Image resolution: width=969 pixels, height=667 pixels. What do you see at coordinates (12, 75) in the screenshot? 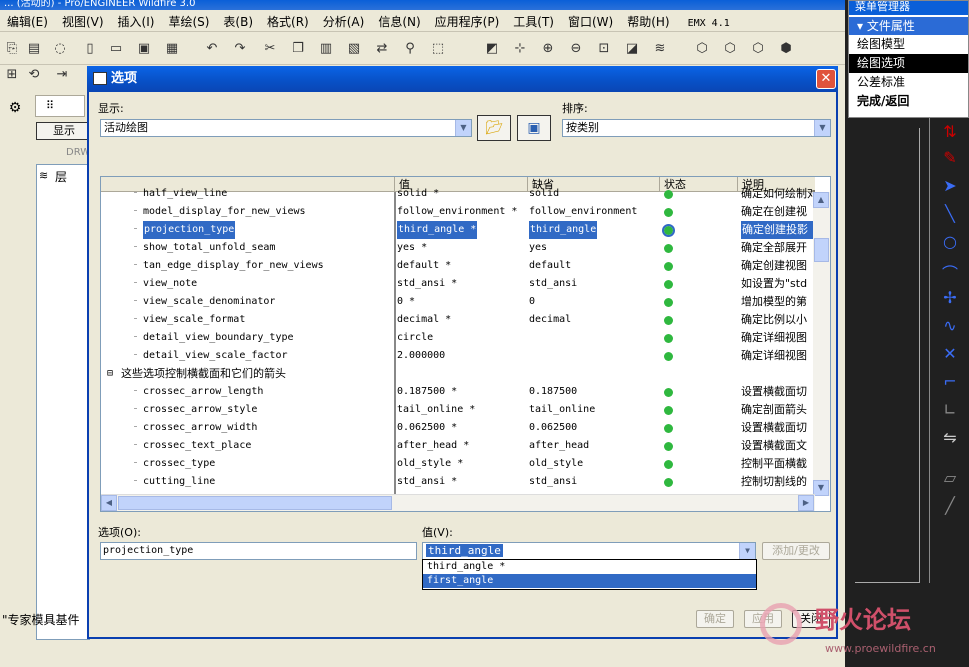
I see `grid-icon: ⊞` at bounding box center [12, 75].